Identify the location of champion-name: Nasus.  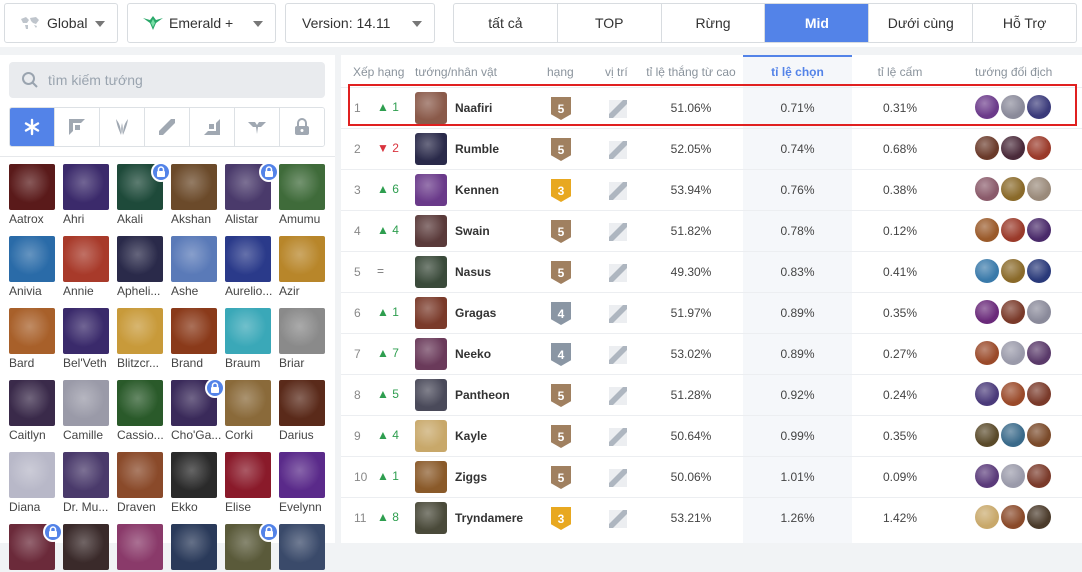
(473, 272).